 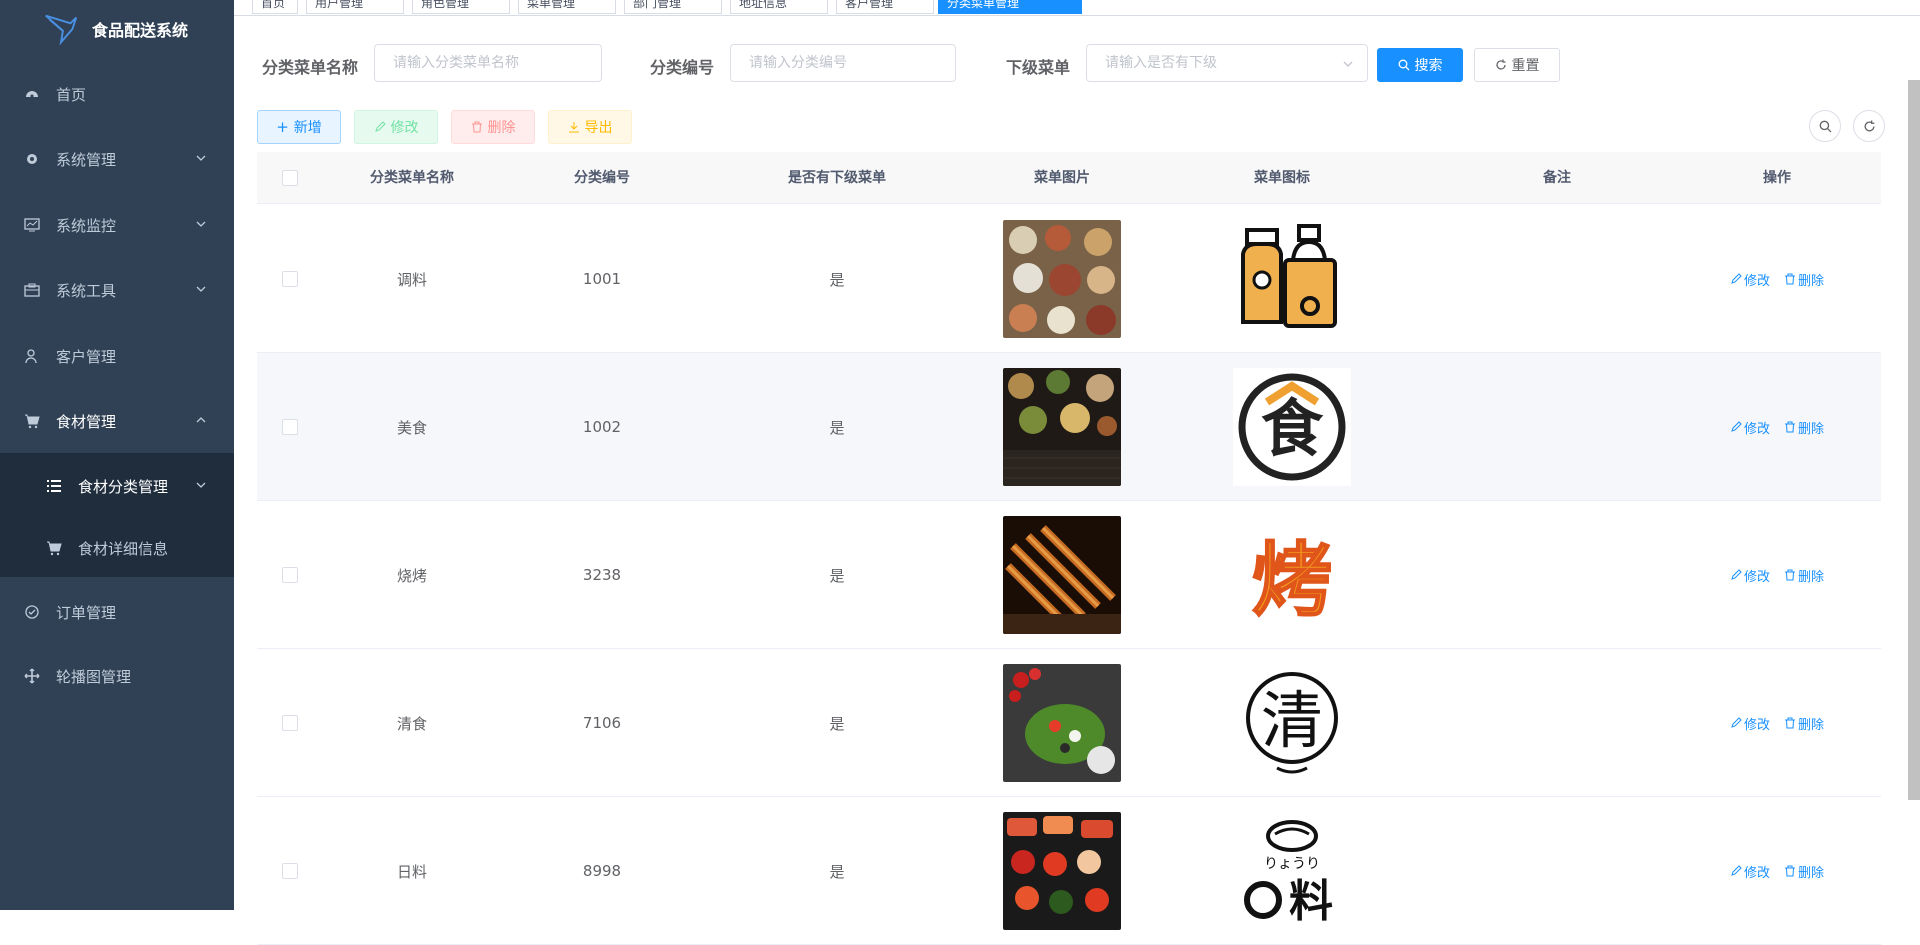 I want to click on tag-menus: 菜单管理, so click(x=567, y=7).